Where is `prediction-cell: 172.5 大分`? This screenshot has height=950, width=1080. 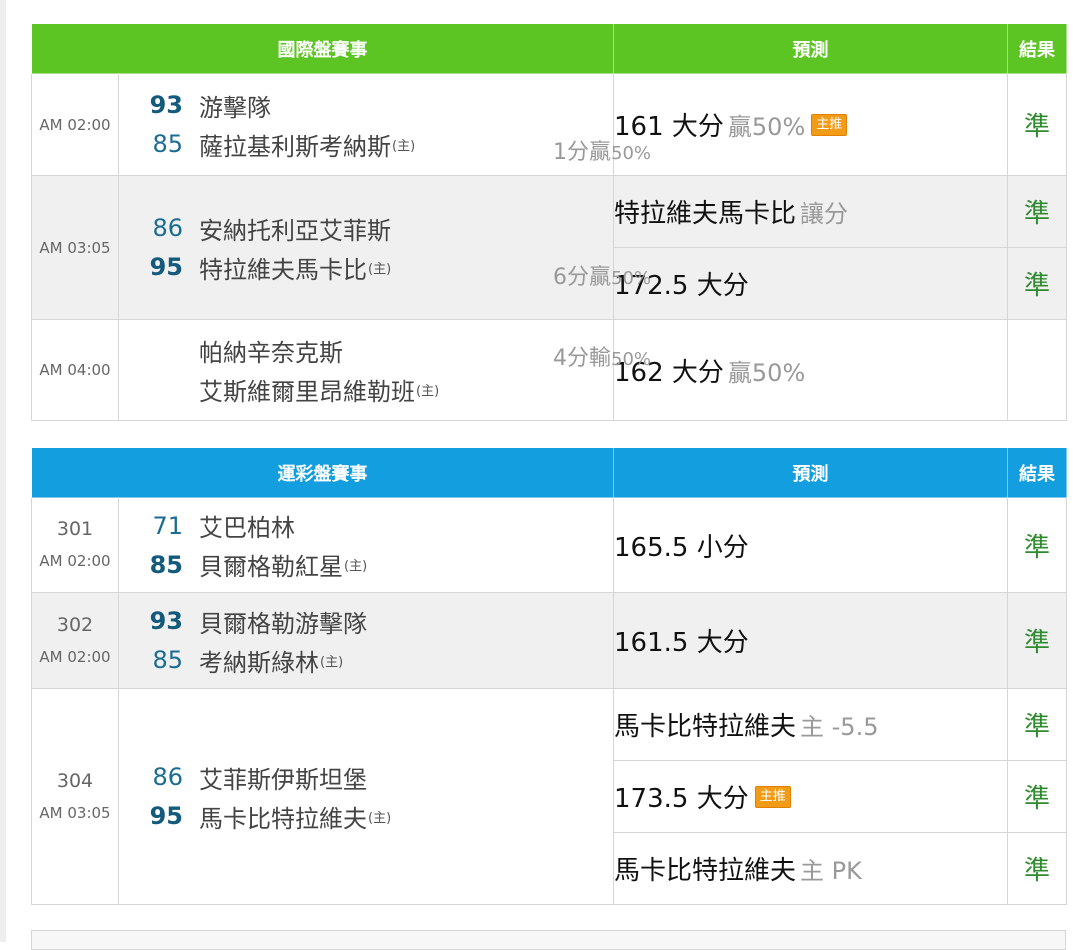
prediction-cell: 172.5 大分 is located at coordinates (810, 283).